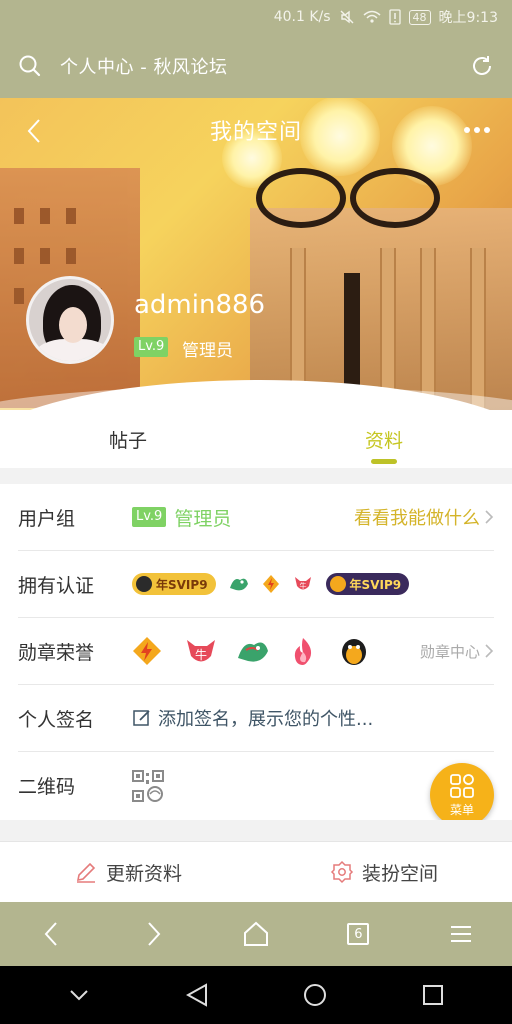 Image resolution: width=512 pixels, height=1024 pixels. I want to click on tab-count: 6, so click(358, 934).